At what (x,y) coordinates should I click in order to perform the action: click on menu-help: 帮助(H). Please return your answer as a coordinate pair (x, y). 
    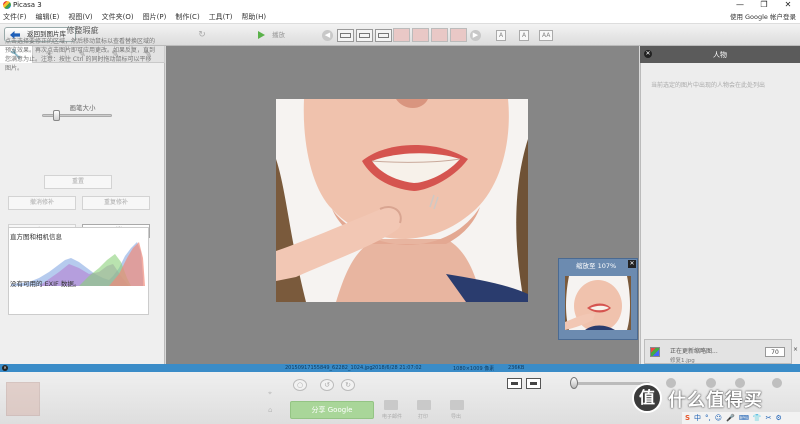
    Looking at the image, I should click on (253, 17).